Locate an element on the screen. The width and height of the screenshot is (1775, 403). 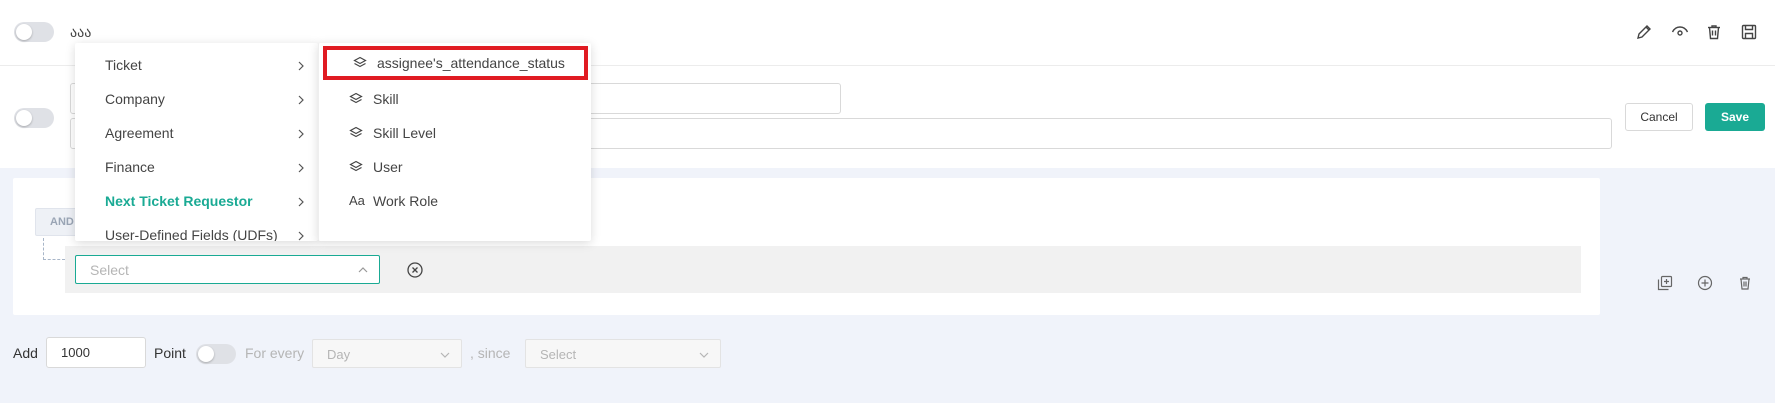
menu-item-next-ticket-requestor: Next Ticket Requestor is located at coordinates (196, 201).